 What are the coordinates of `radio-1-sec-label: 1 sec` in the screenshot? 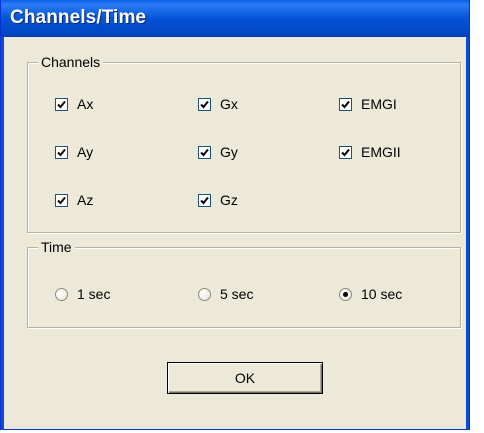 It's located at (94, 294).